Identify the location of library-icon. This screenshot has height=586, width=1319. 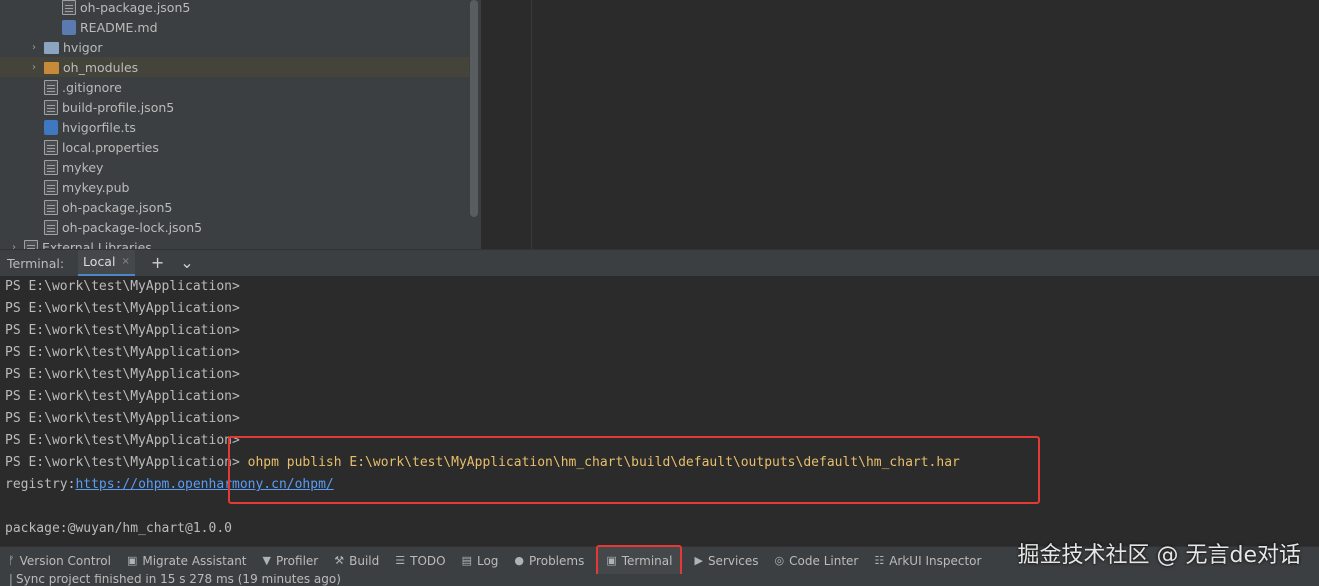
(31, 244).